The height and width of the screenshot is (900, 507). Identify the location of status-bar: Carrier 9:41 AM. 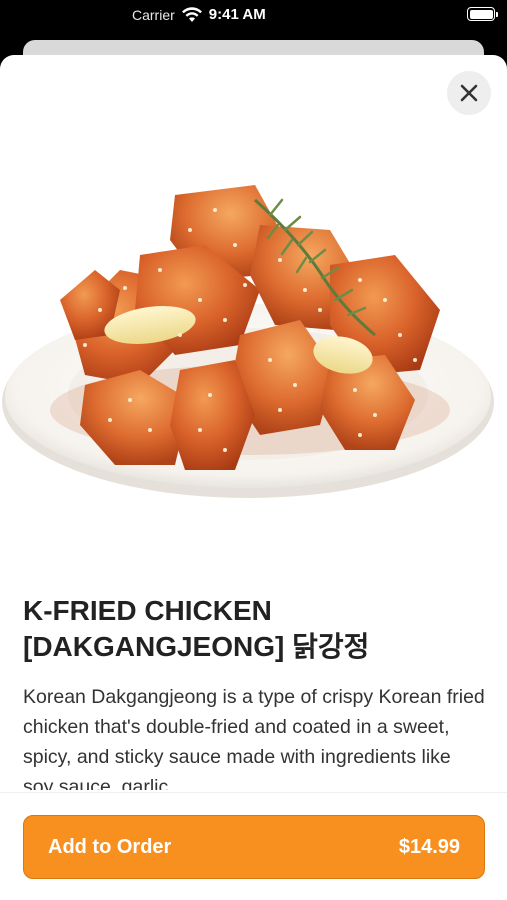
(253, 18).